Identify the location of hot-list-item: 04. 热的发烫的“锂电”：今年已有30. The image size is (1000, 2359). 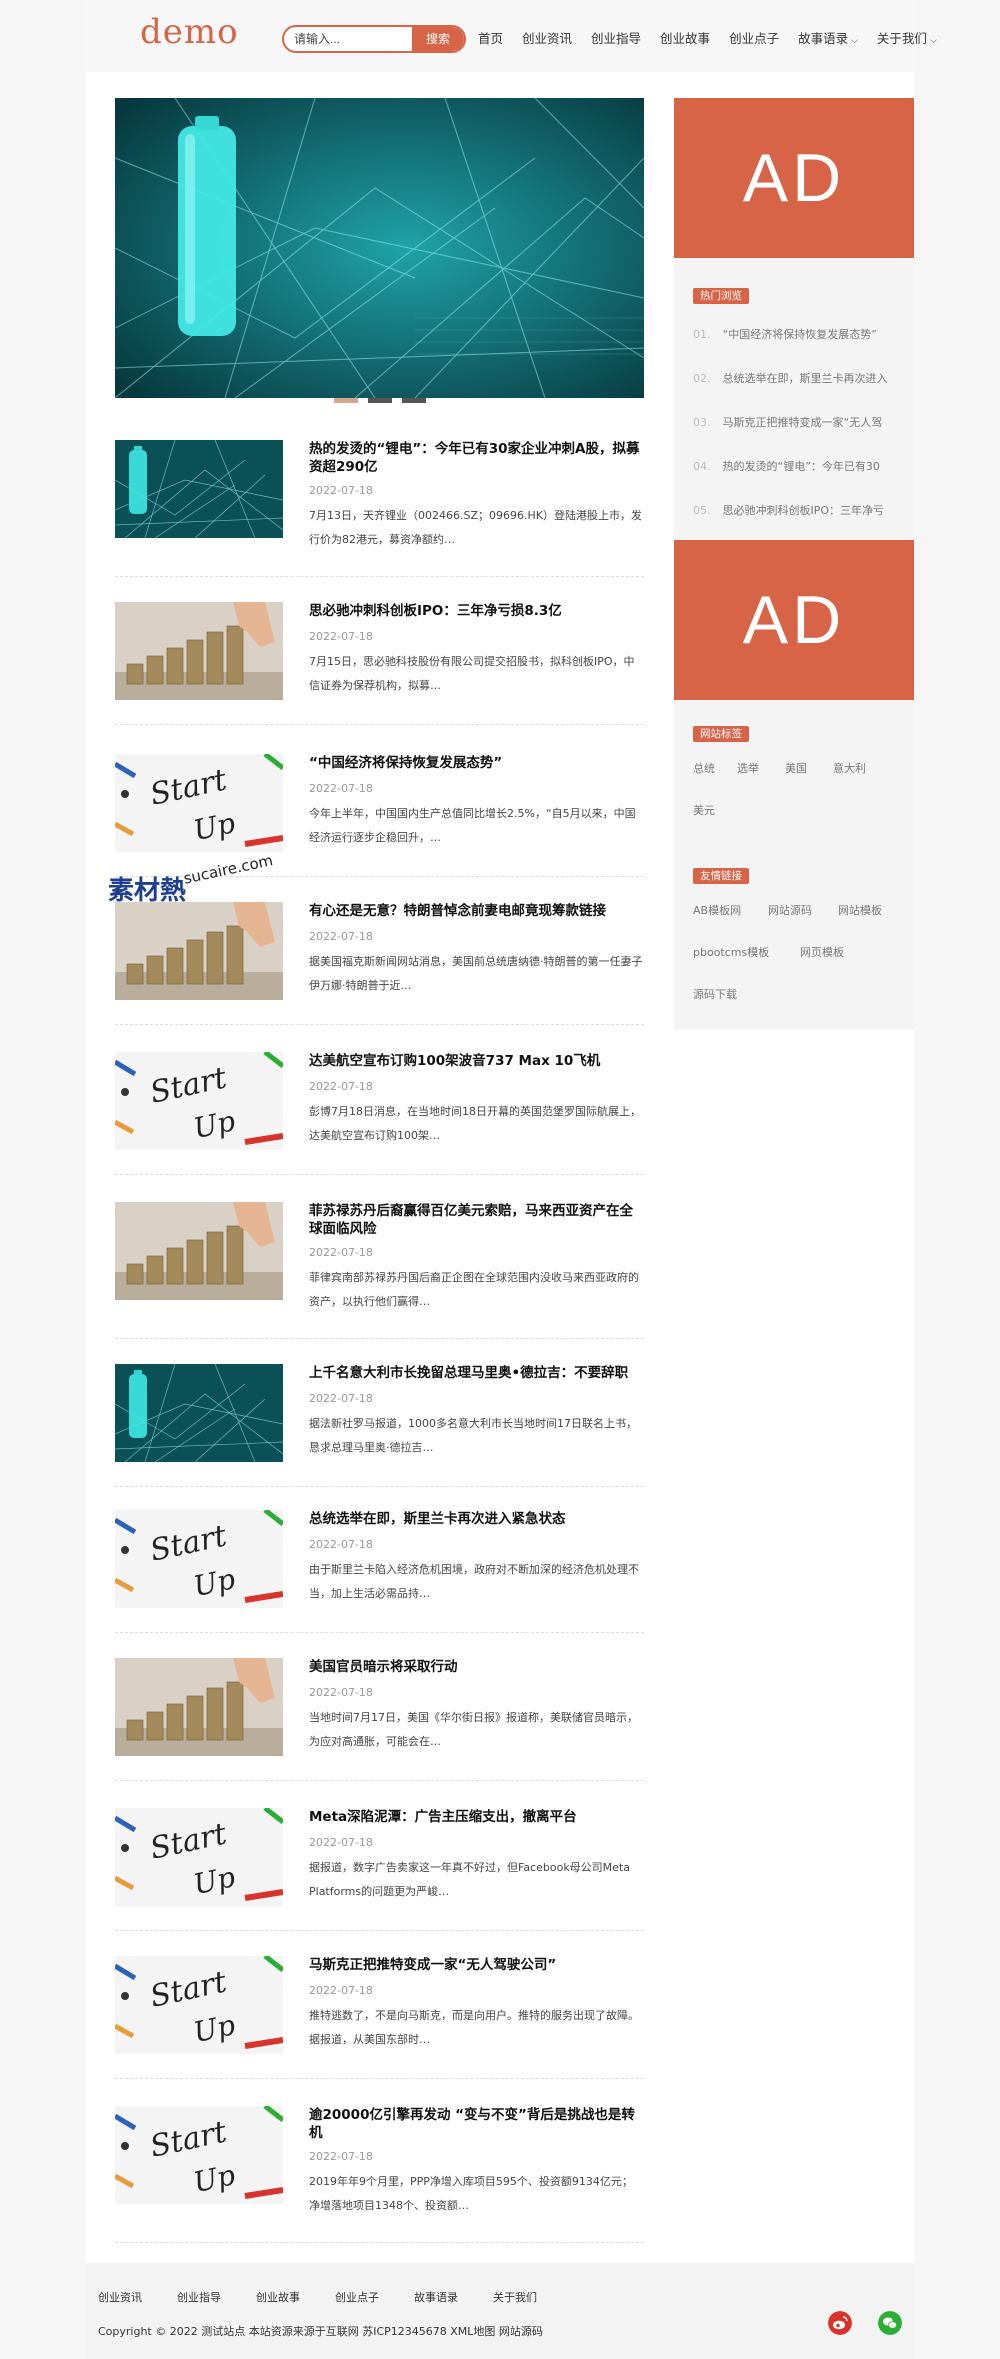
(798, 466).